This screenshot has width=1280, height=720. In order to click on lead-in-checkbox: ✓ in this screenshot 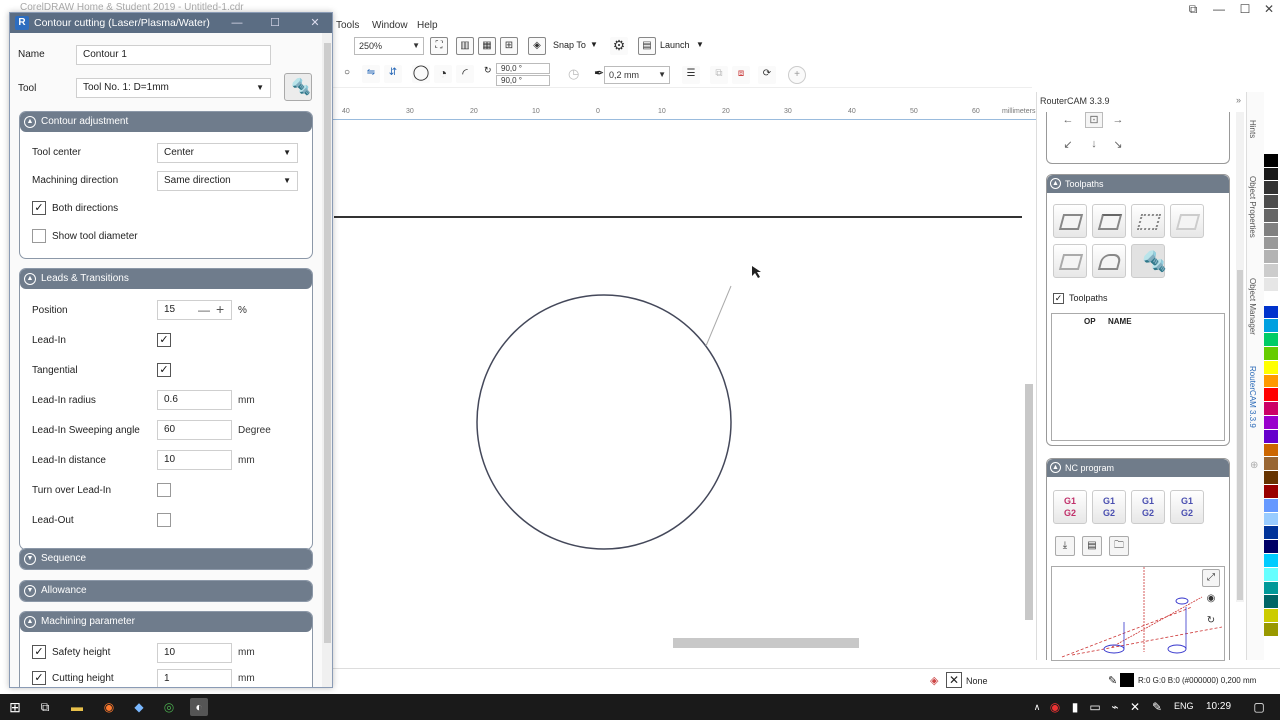, I will do `click(164, 340)`.